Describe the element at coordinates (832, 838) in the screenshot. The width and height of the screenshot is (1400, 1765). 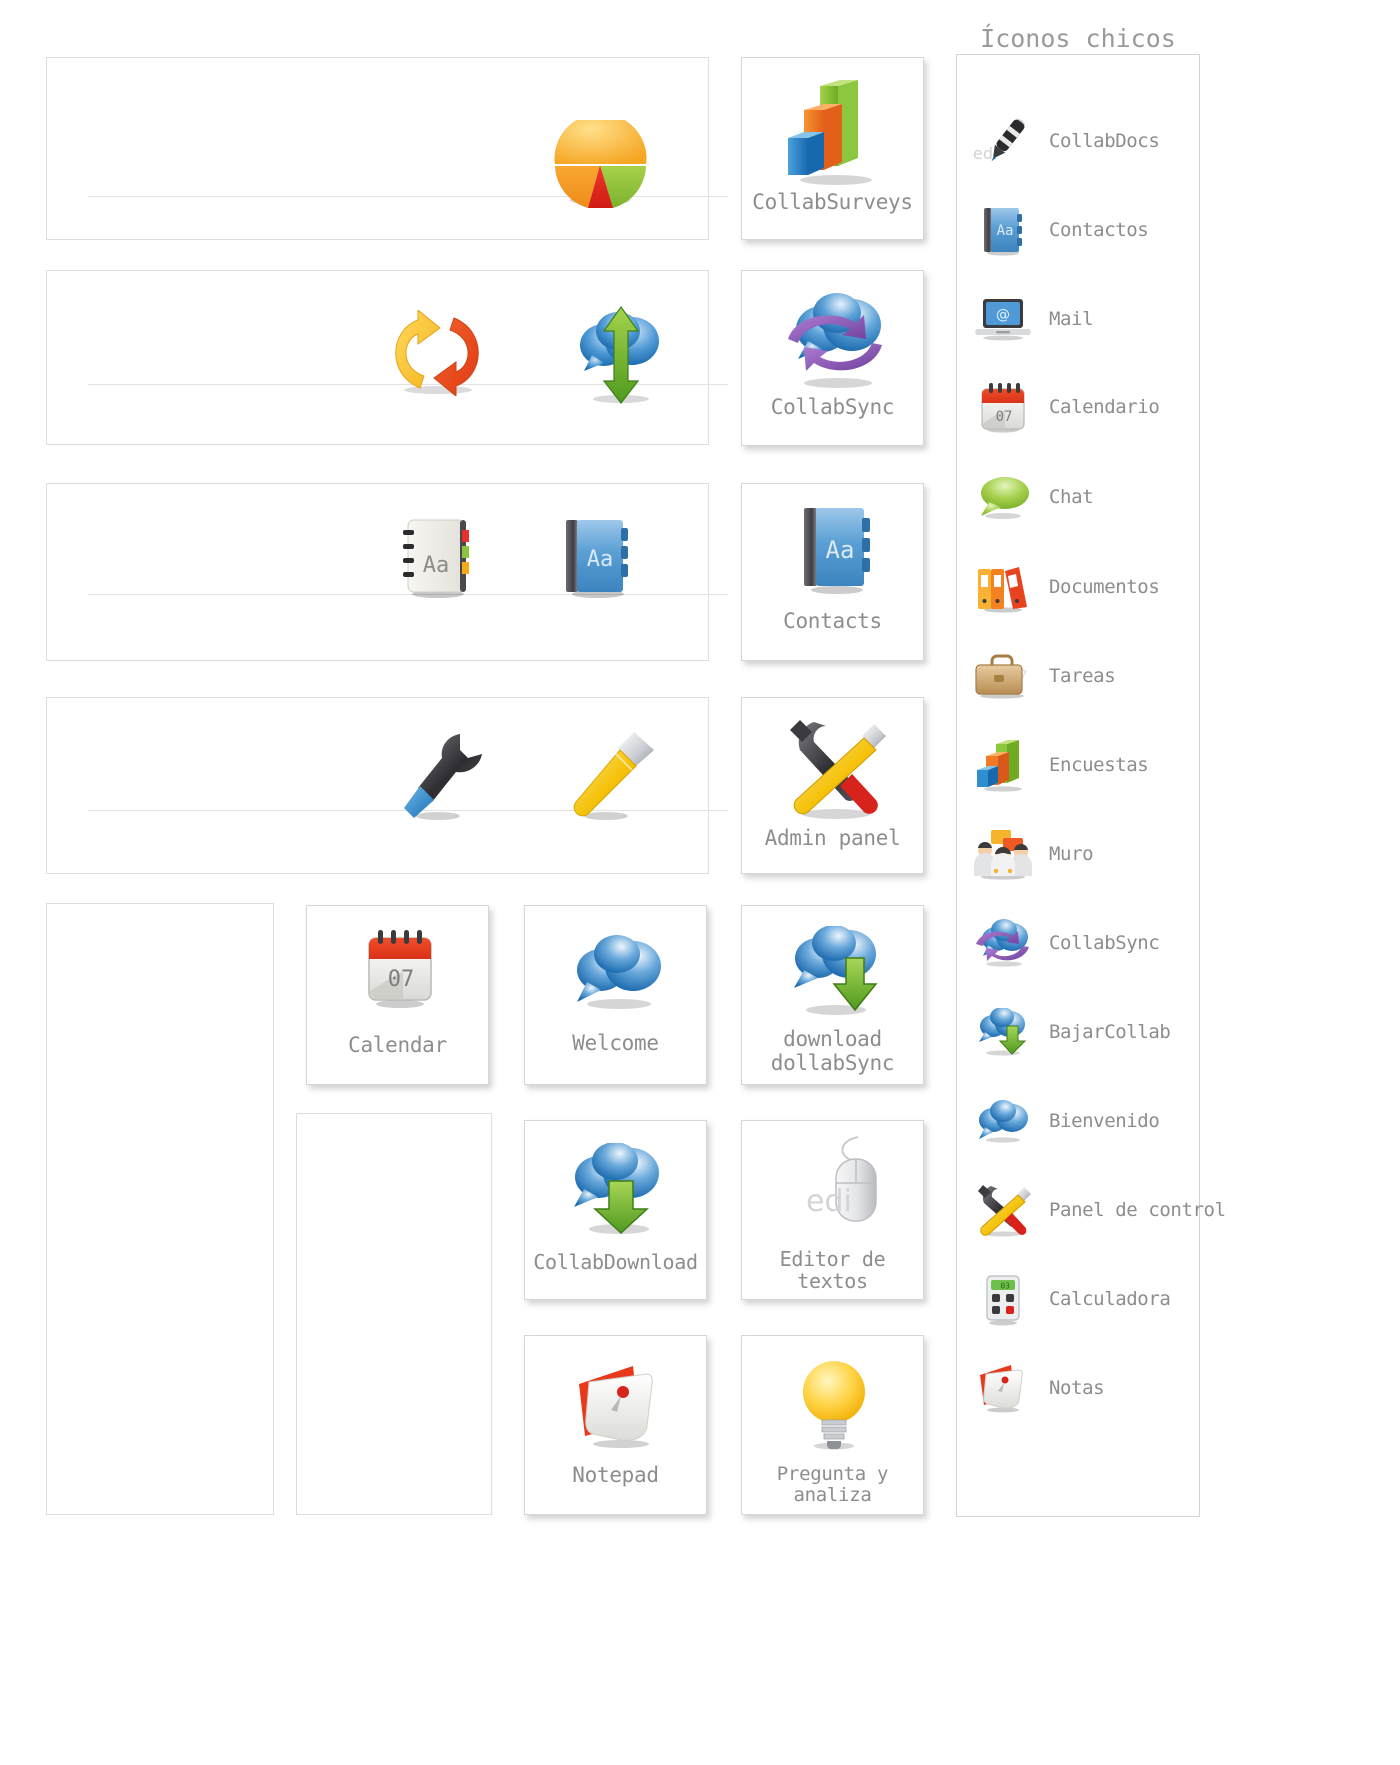
I see `card-label: Admin panel` at that location.